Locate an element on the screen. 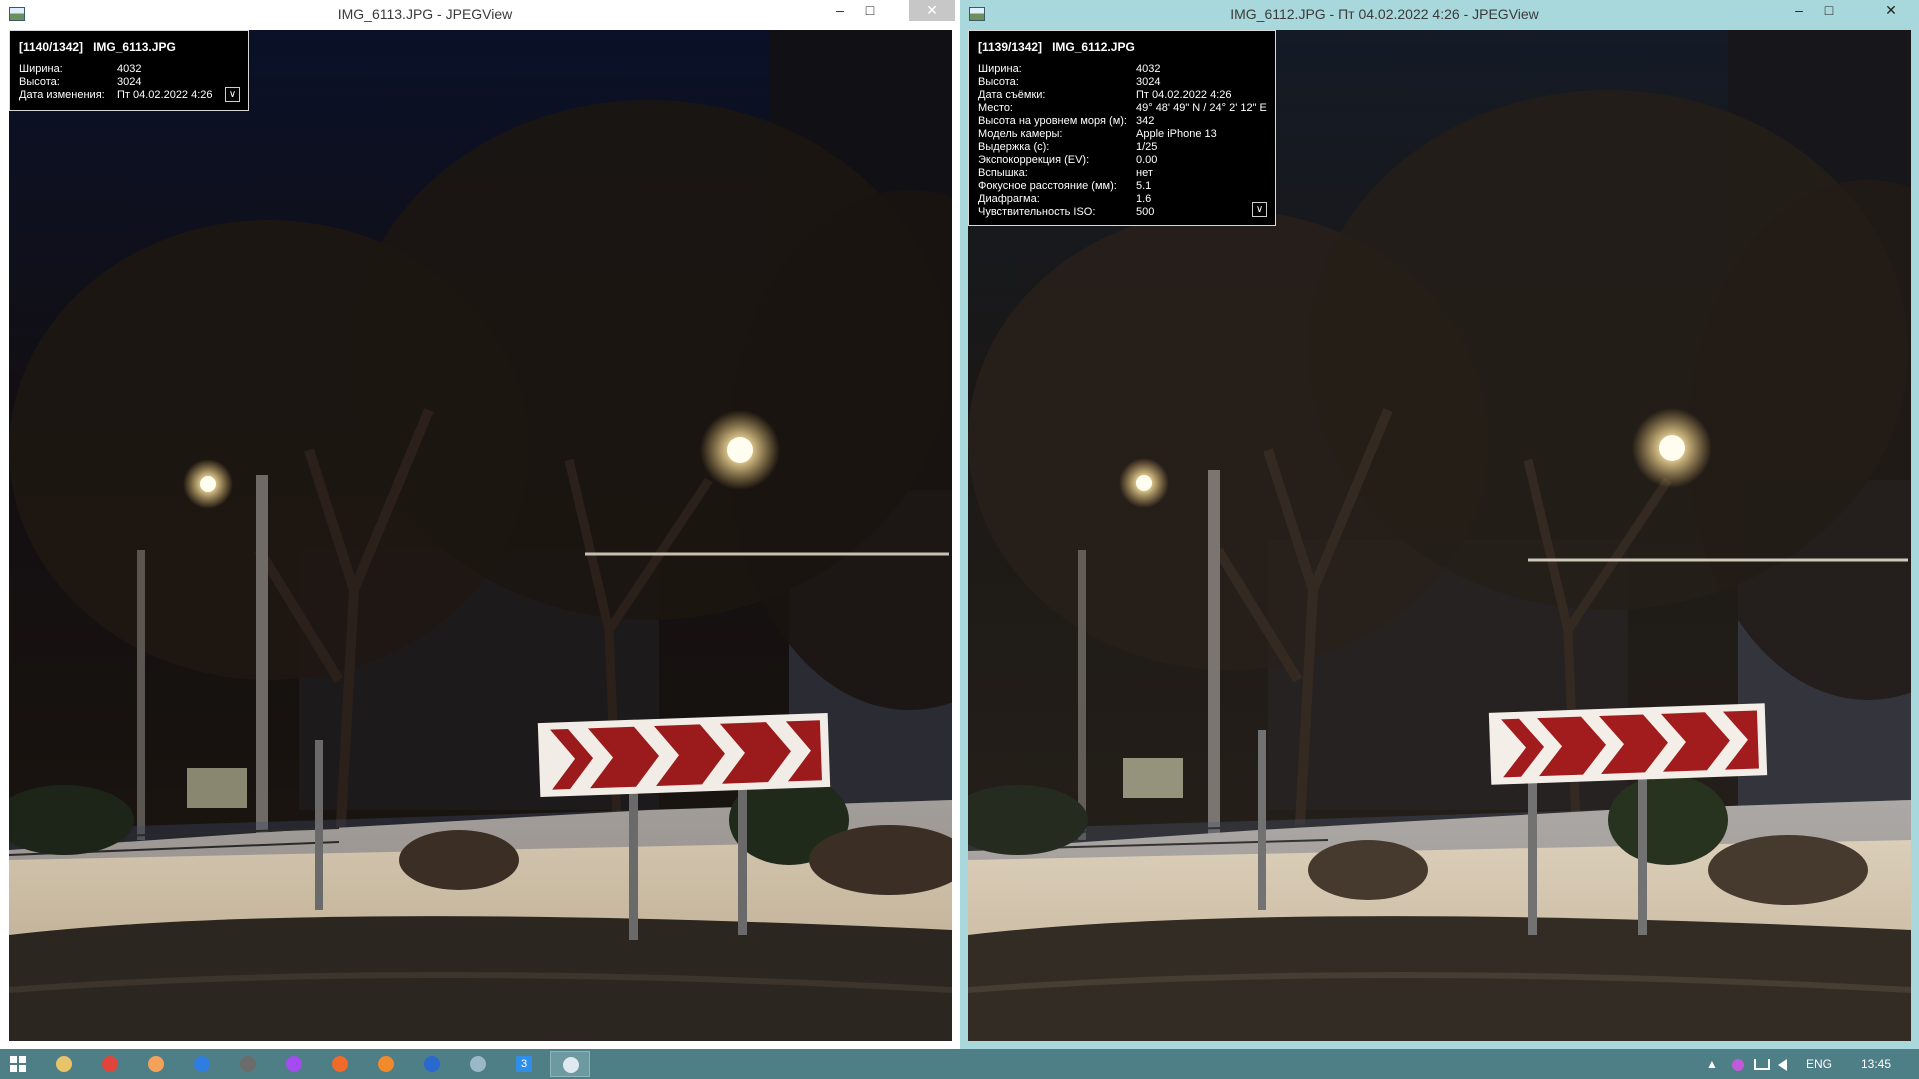 The width and height of the screenshot is (1919, 1079). taskbar-file-explorer-button is located at coordinates (64, 1064).